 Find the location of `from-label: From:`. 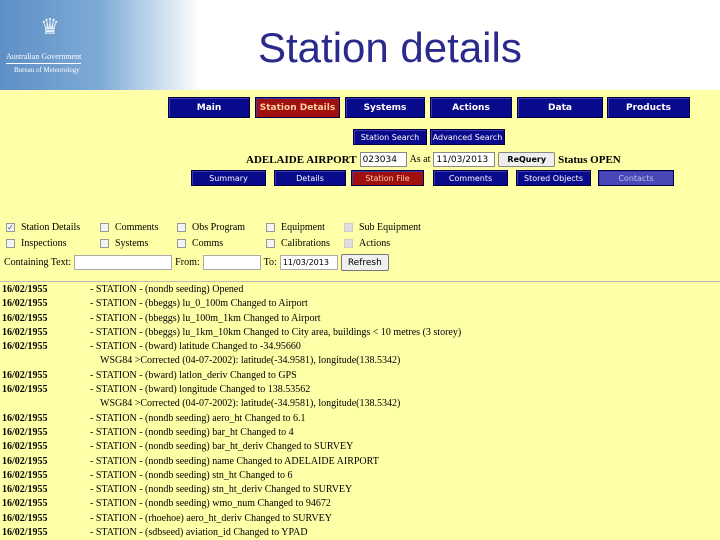

from-label: From: is located at coordinates (187, 262).